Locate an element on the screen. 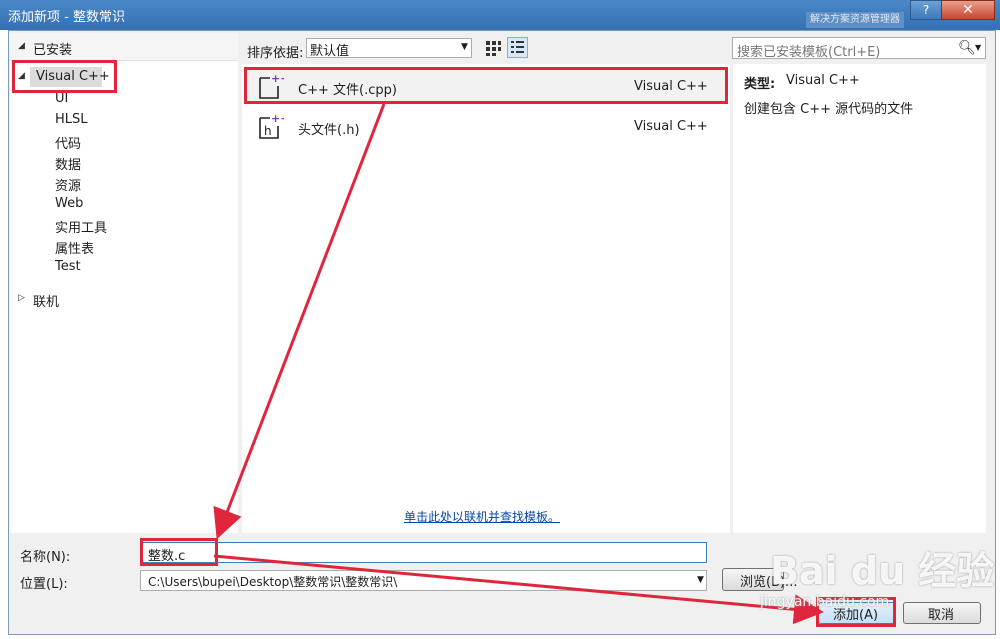  baidu-watermark-url: jingyan.baidu.com is located at coordinates (825, 602).